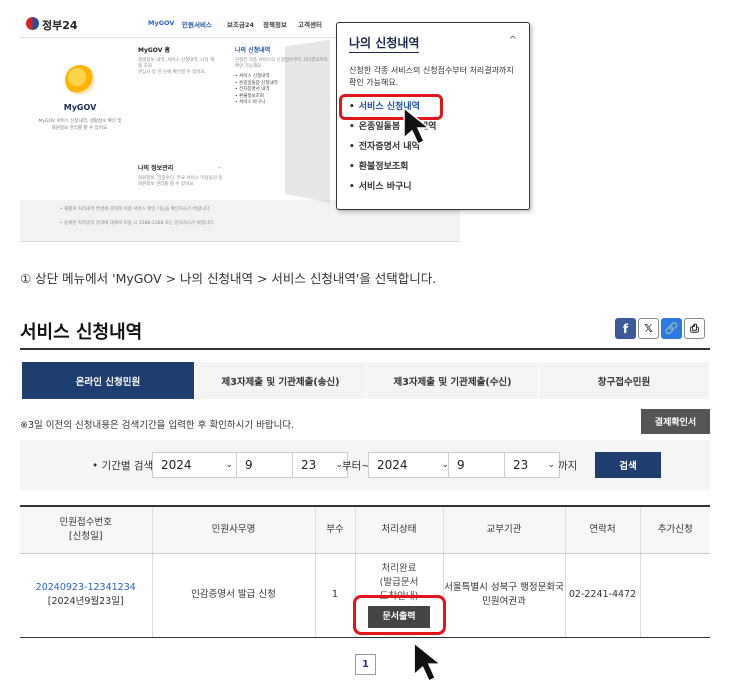 The width and height of the screenshot is (743, 688). Describe the element at coordinates (32, 23) in the screenshot. I see `gov-logo-icon` at that location.